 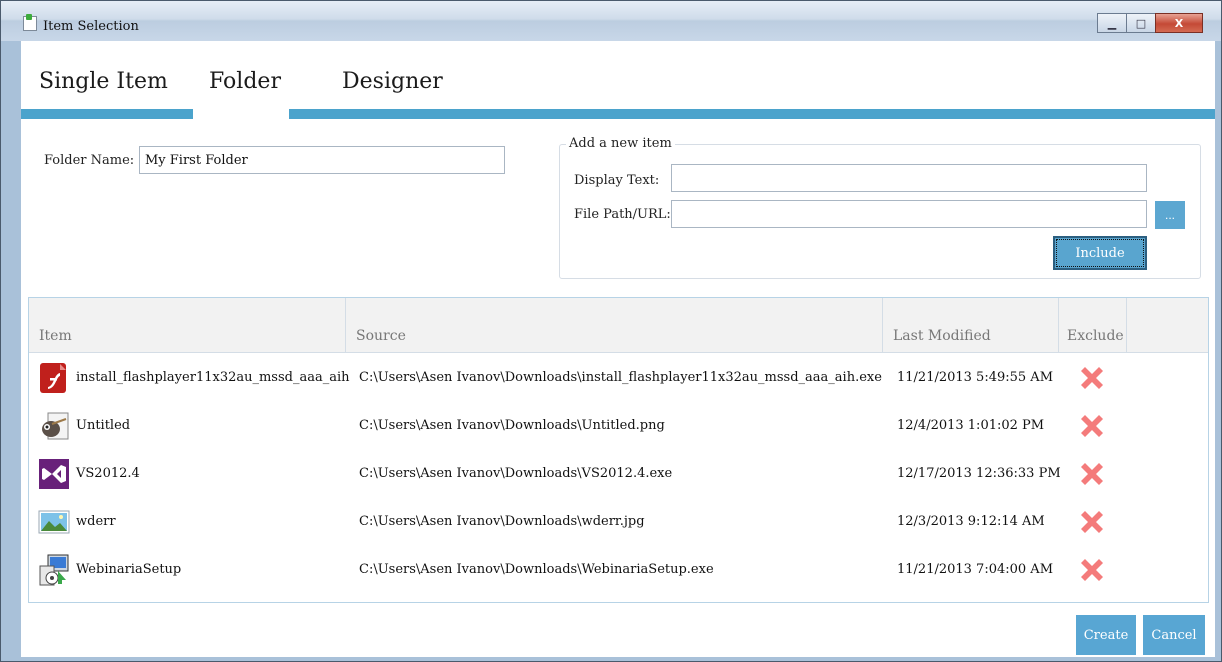 I want to click on tab-strip-right, so click(x=752, y=114).